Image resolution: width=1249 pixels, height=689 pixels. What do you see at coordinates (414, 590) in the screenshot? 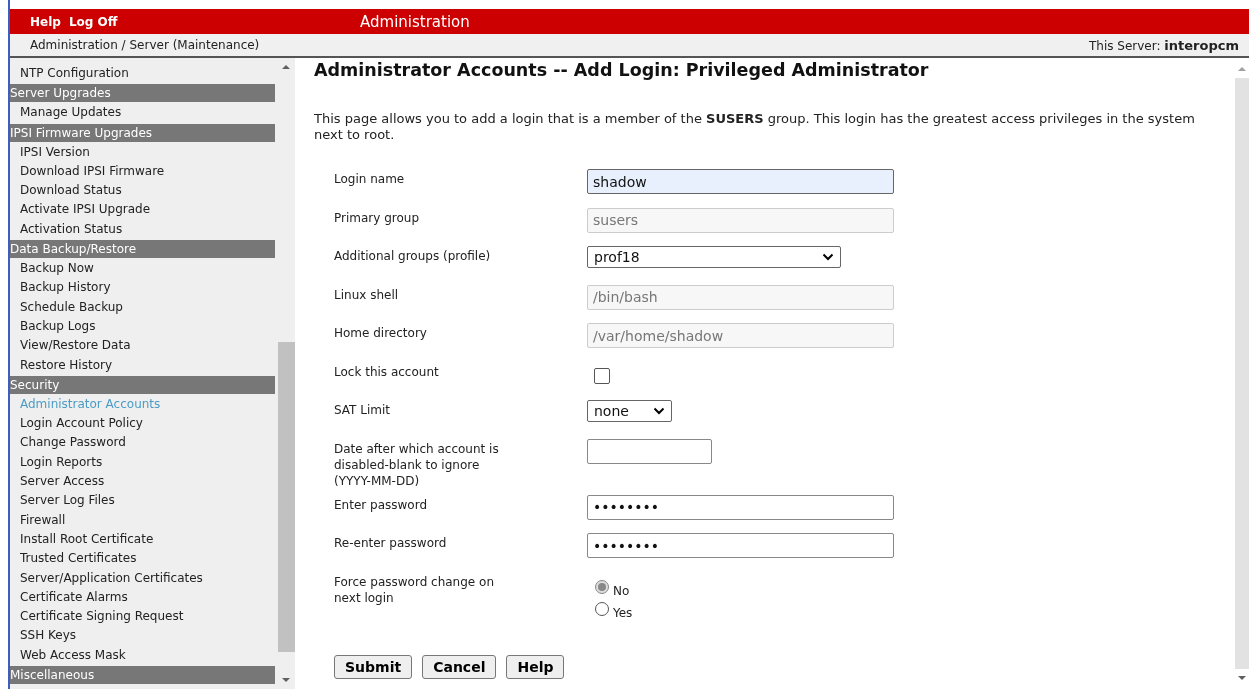
I see `field-label: Force password change on next login` at bounding box center [414, 590].